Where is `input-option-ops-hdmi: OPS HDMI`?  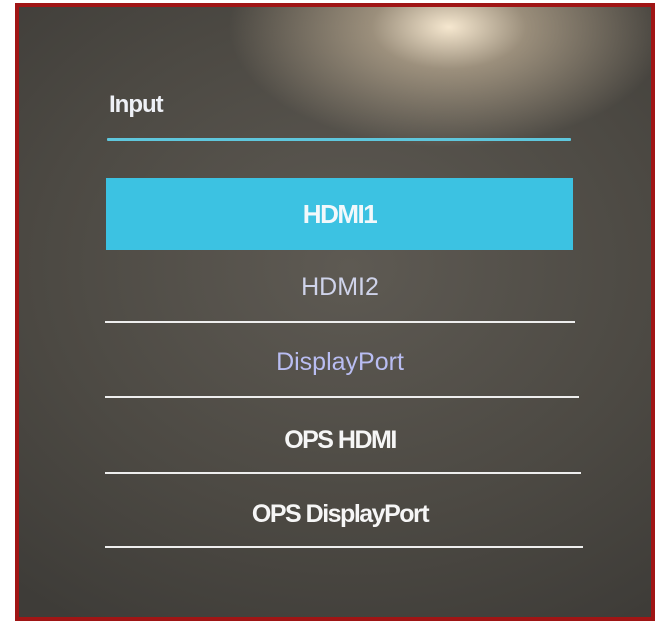 input-option-ops-hdmi: OPS HDMI is located at coordinates (340, 440).